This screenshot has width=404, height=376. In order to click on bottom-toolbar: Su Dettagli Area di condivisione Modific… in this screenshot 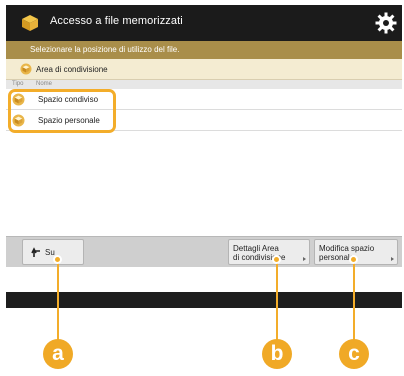, I will do `click(204, 251)`.